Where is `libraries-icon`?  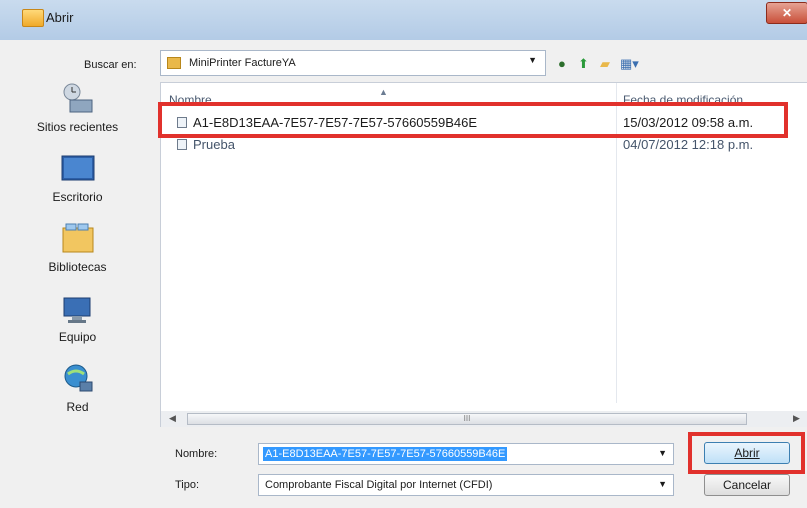 libraries-icon is located at coordinates (78, 239).